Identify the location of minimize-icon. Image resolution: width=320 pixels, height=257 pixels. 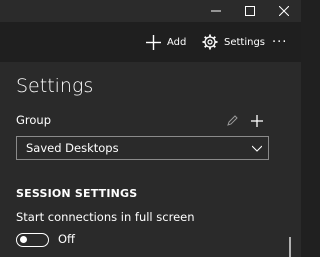
(216, 11).